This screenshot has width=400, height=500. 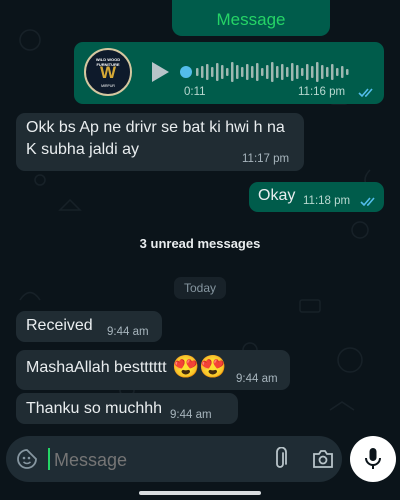 What do you see at coordinates (200, 288) in the screenshot?
I see `day-separator: Today` at bounding box center [200, 288].